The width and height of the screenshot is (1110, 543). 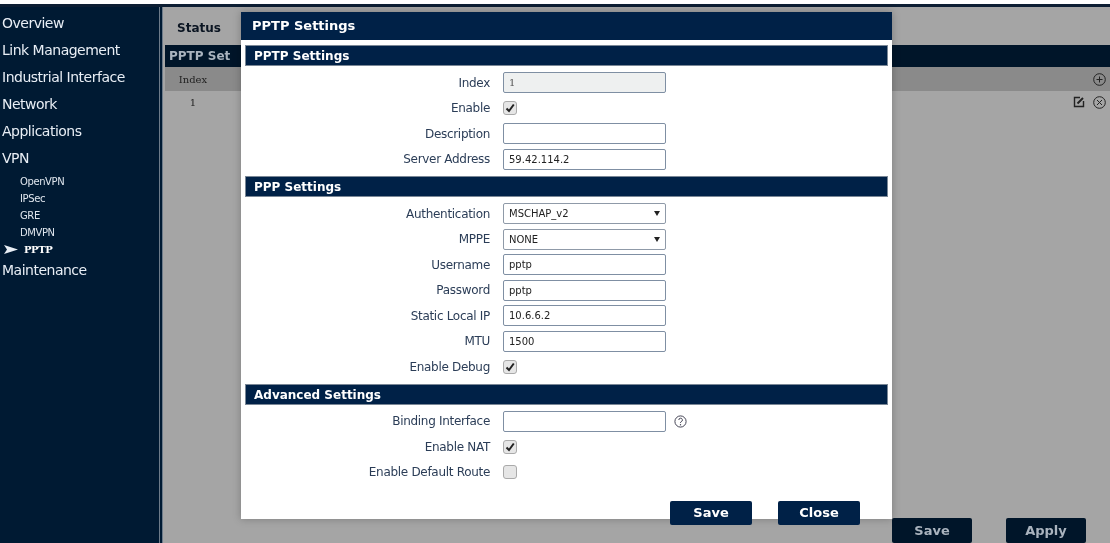 What do you see at coordinates (1046, 530) in the screenshot?
I see `page-button: Apply` at bounding box center [1046, 530].